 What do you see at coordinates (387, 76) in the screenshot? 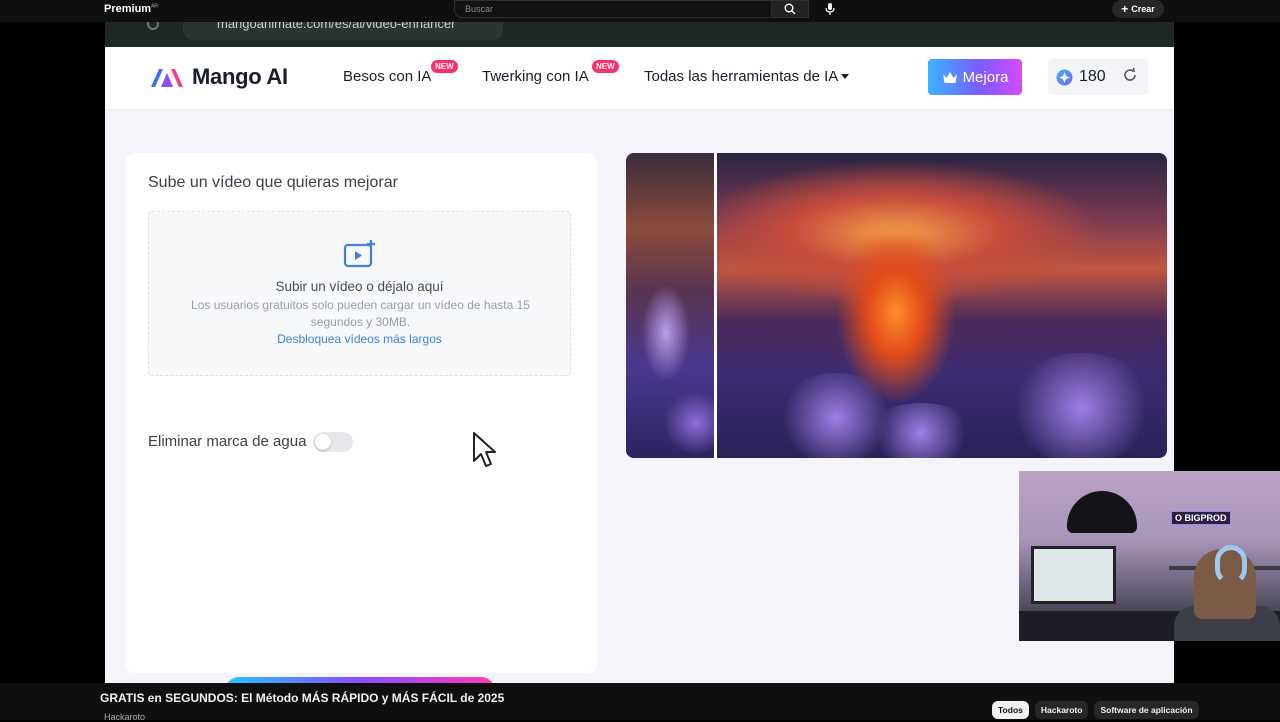
I see `nav-label: Besos con IA` at bounding box center [387, 76].